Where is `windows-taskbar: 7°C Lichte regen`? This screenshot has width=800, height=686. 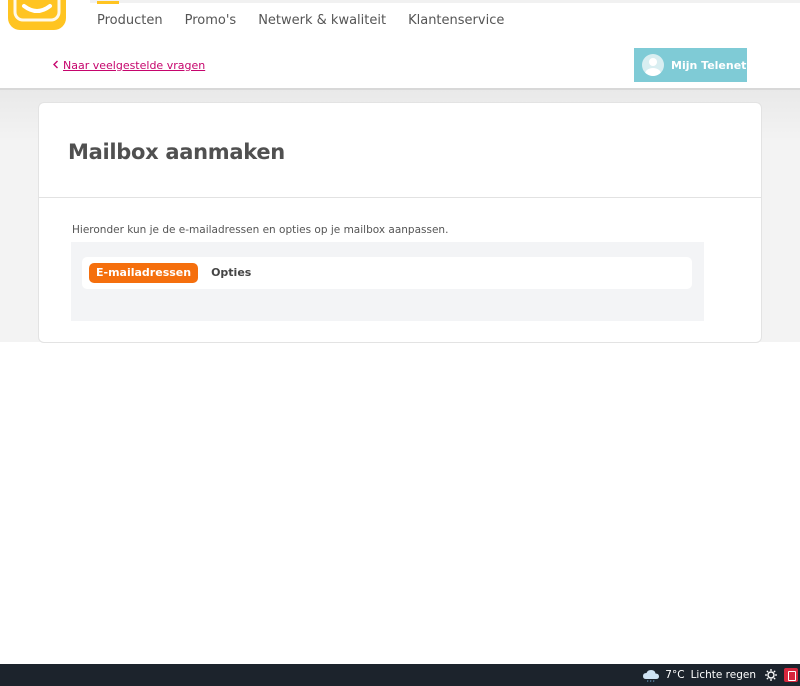 windows-taskbar: 7°C Lichte regen is located at coordinates (400, 675).